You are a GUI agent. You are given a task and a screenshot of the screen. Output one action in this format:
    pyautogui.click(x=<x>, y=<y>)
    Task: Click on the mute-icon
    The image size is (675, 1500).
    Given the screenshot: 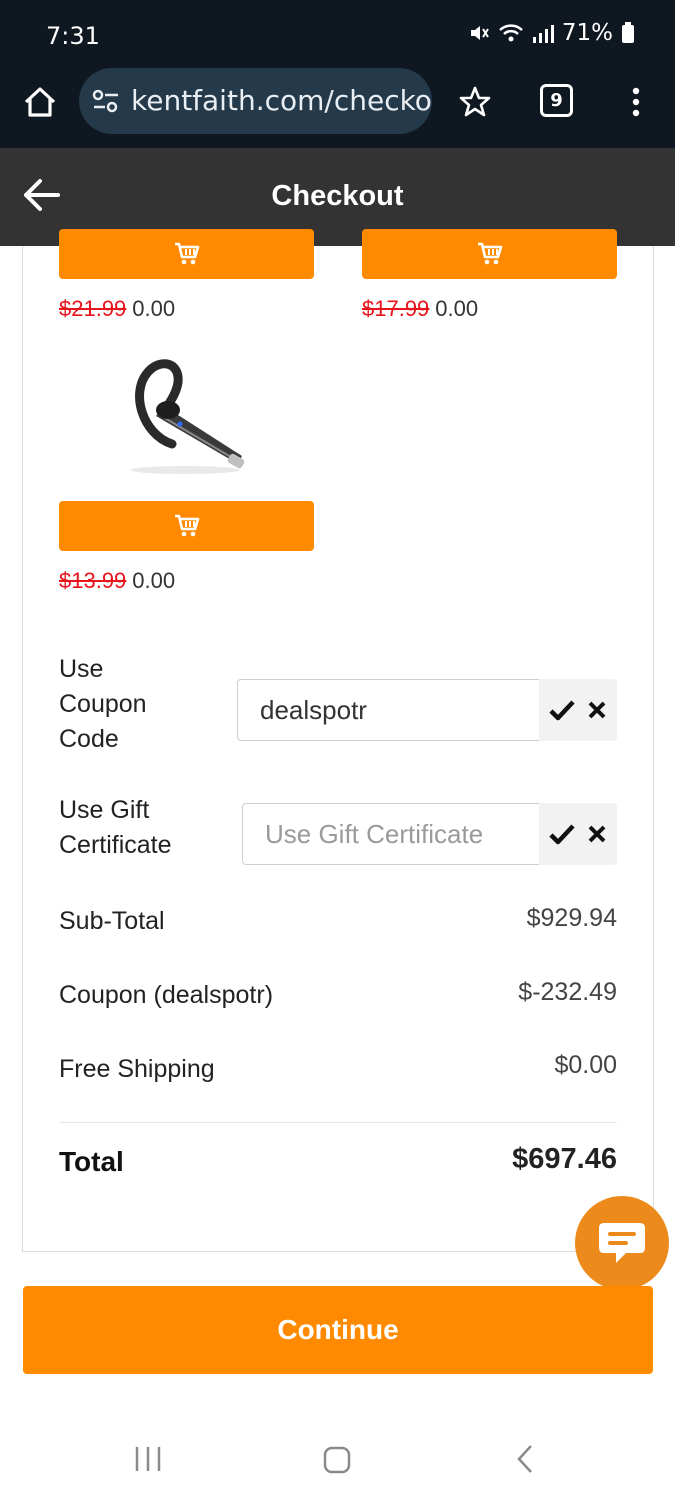 What is the action you would take?
    pyautogui.click(x=479, y=33)
    